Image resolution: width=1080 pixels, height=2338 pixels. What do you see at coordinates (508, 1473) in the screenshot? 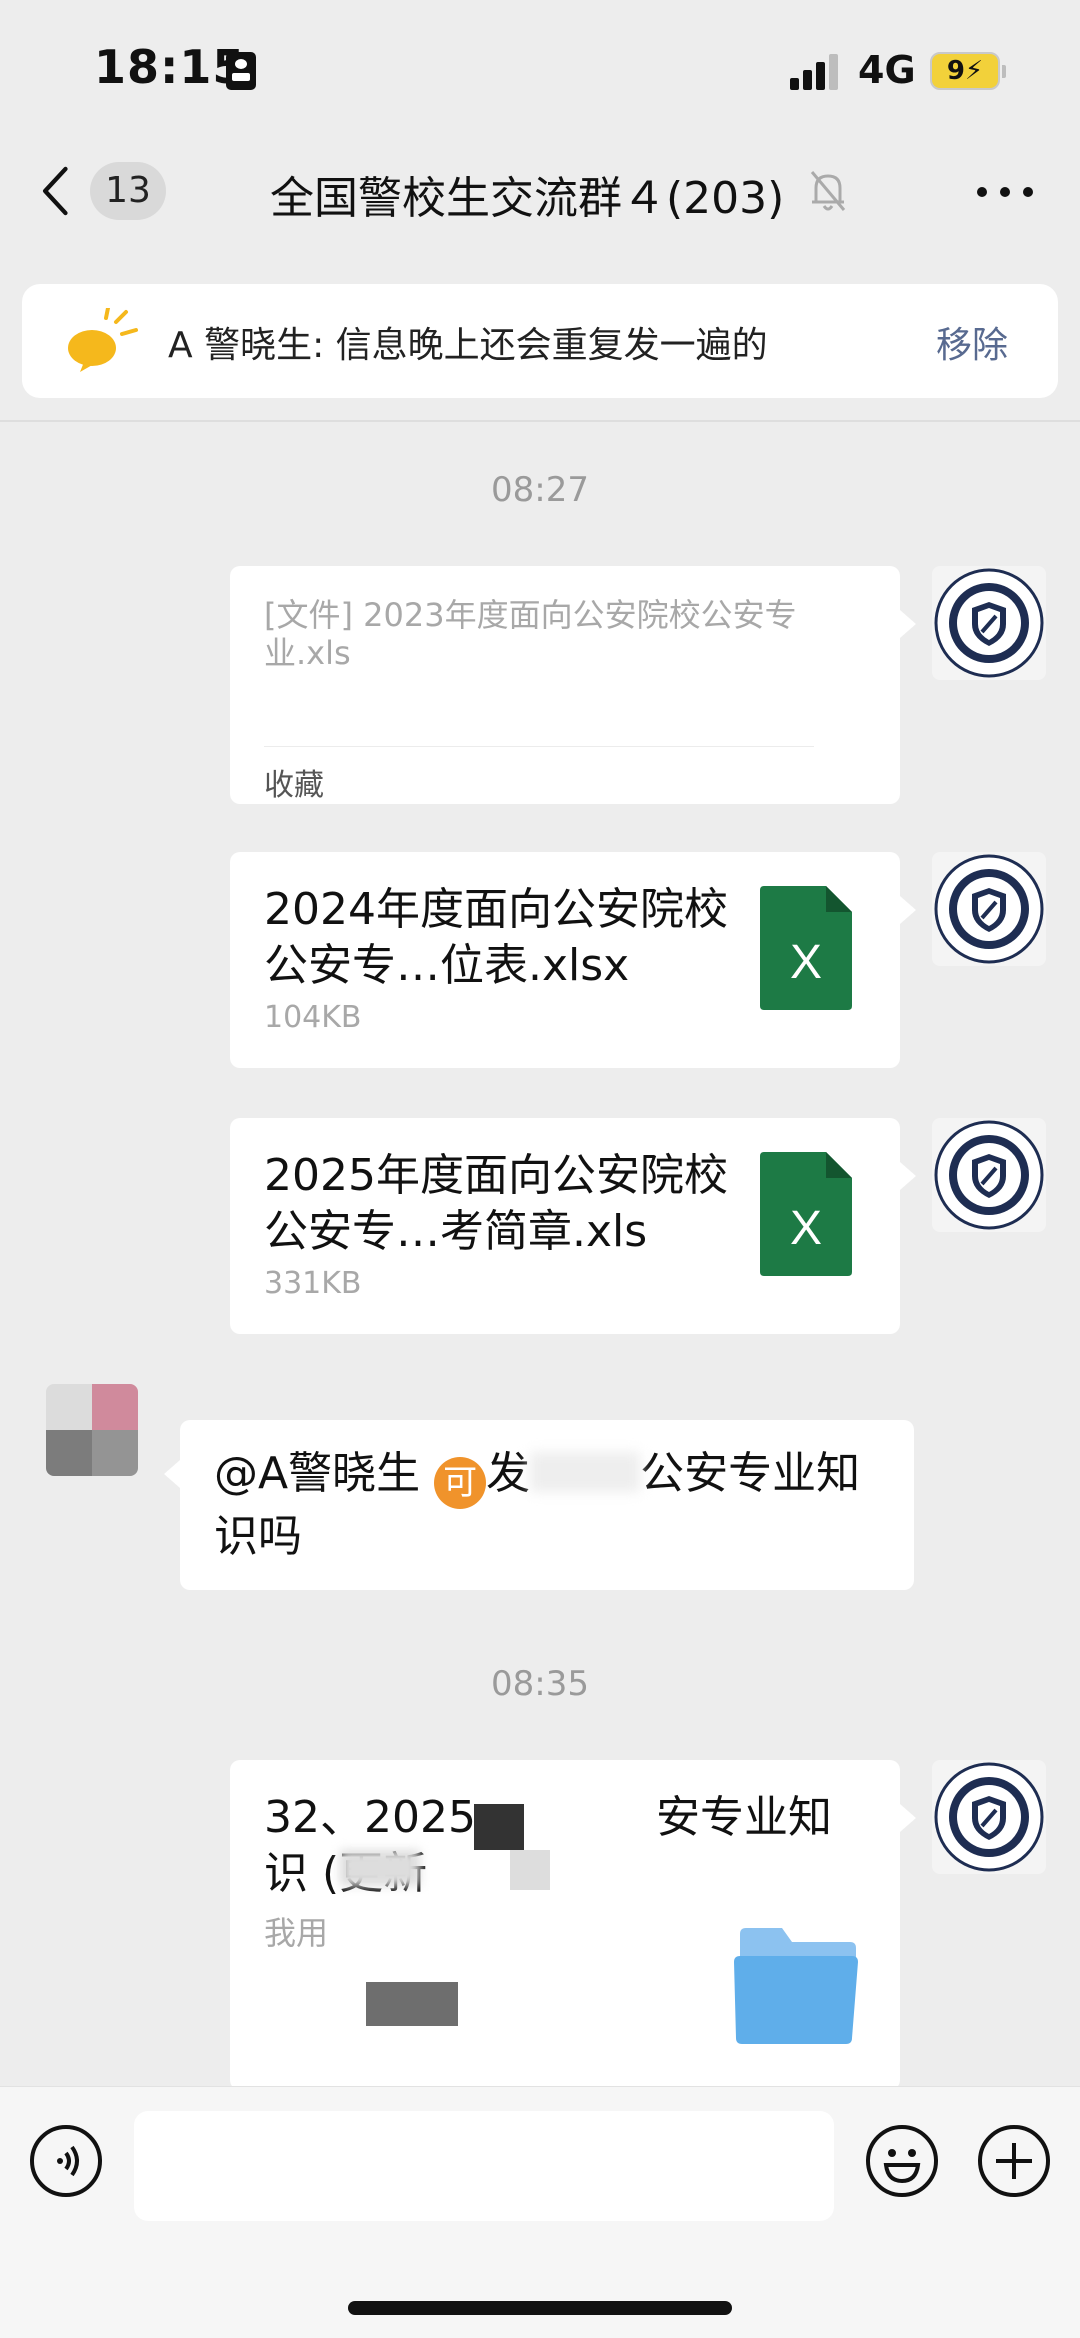
I see `message-text-part: 发` at bounding box center [508, 1473].